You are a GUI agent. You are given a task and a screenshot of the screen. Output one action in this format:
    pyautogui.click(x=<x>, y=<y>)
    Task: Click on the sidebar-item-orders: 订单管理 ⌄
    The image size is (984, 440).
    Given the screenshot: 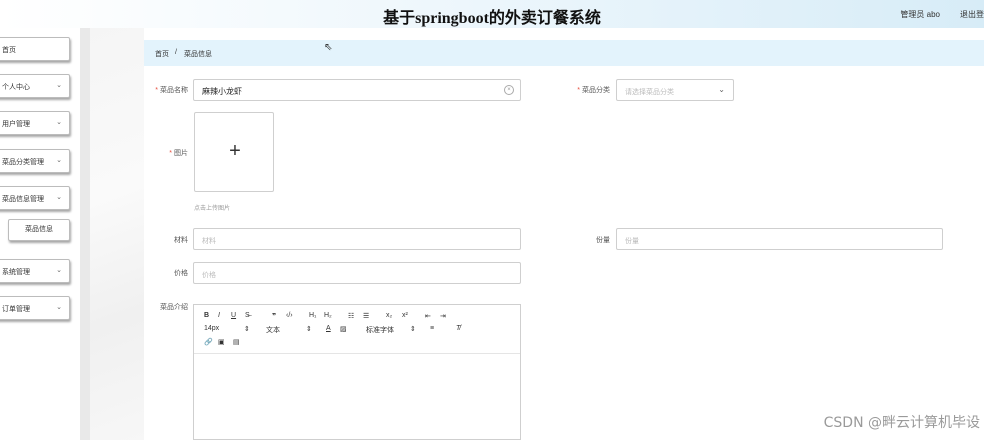 What is the action you would take?
    pyautogui.click(x=35, y=308)
    